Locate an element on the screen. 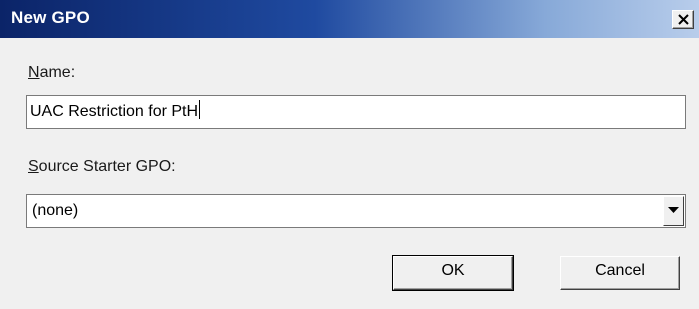 The height and width of the screenshot is (309, 699). name-input: UAC Restriction for PtH is located at coordinates (356, 112).